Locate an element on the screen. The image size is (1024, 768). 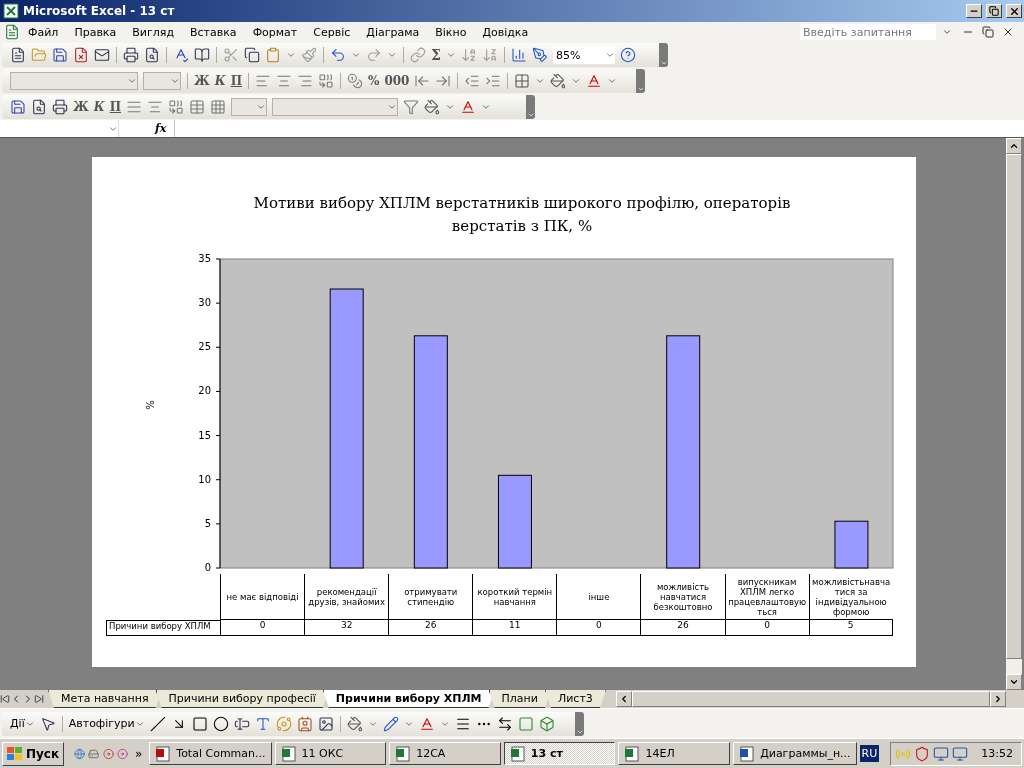
axis-tick-label: 5 is located at coordinates (207, 523).